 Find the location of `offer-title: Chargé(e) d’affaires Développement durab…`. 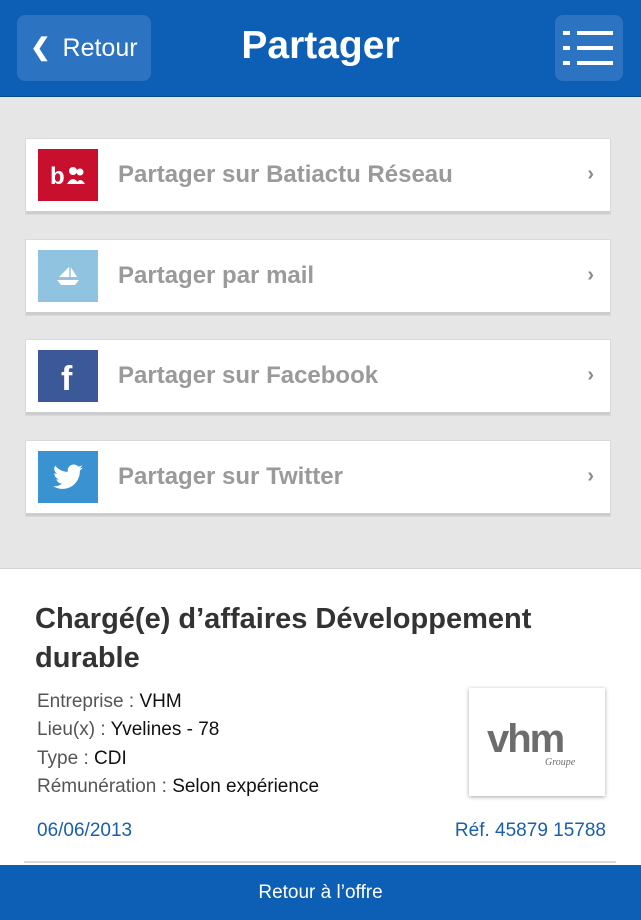

offer-title: Chargé(e) d’affaires Développement durab… is located at coordinates (283, 638).